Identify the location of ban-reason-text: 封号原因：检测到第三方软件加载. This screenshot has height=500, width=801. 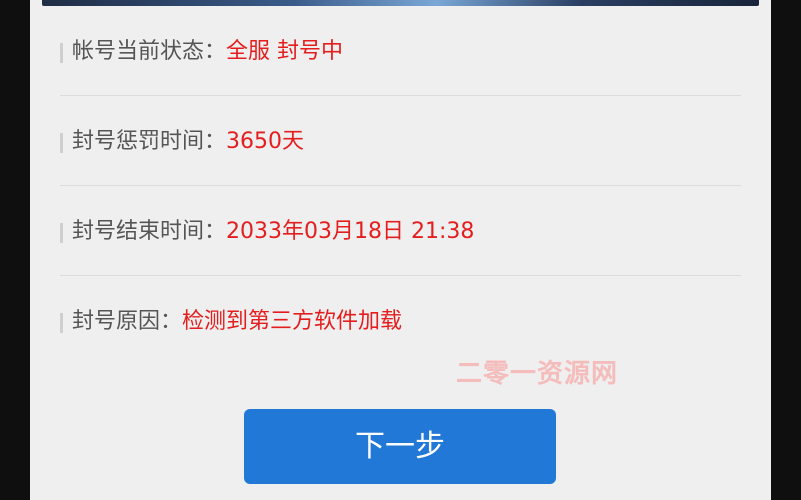
(237, 322).